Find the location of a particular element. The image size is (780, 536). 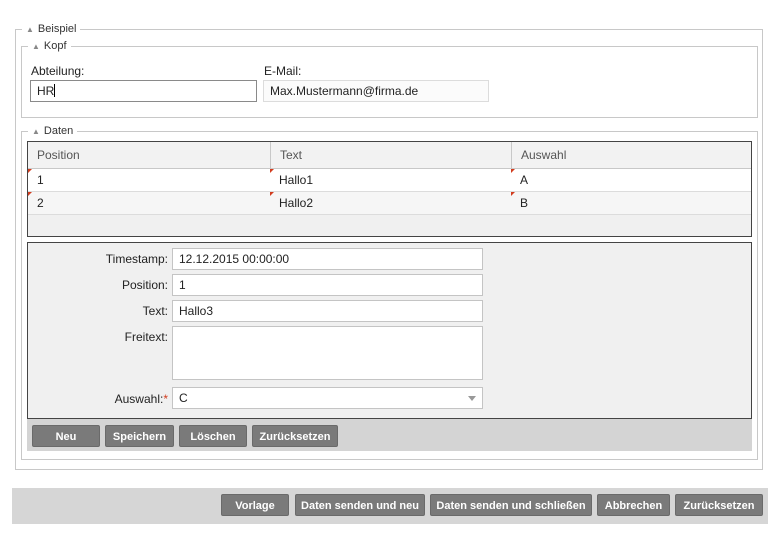

fieldset-daten-title: Daten is located at coordinates (58, 131).